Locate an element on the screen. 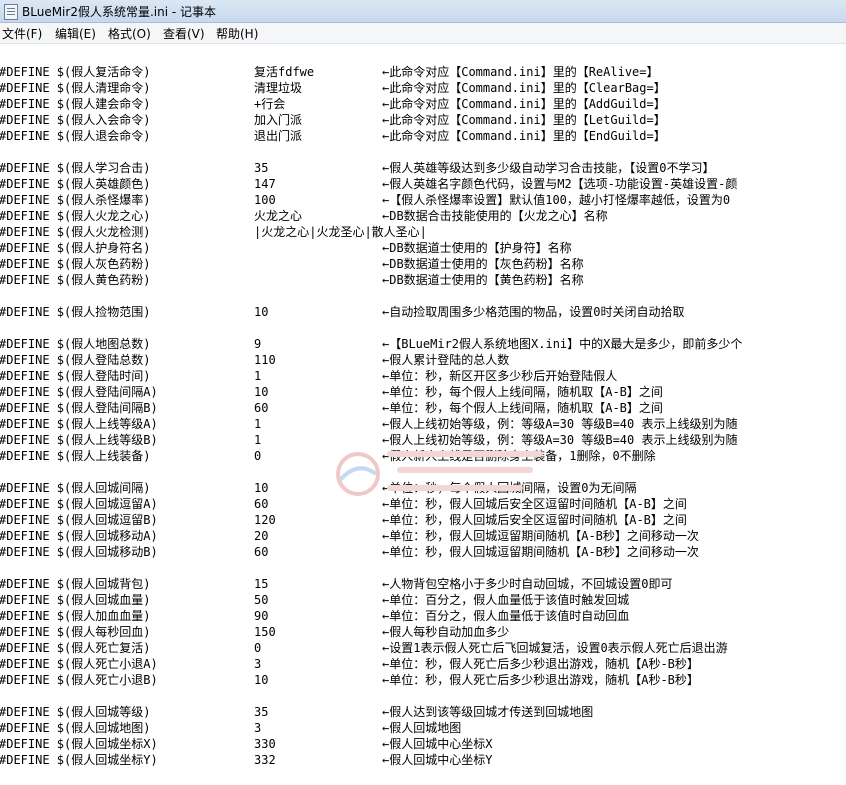 The image size is (846, 785). define-value: |火龙之心|火龙圣心|散人圣心| is located at coordinates (340, 232).